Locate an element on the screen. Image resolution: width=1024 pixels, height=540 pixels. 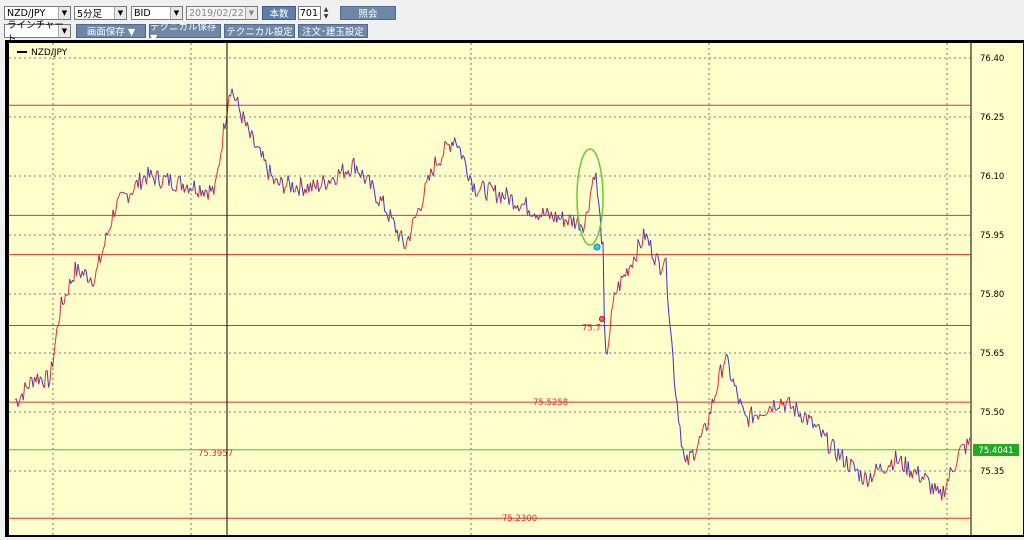
annotation-label: 75.2300 is located at coordinates (519, 519).